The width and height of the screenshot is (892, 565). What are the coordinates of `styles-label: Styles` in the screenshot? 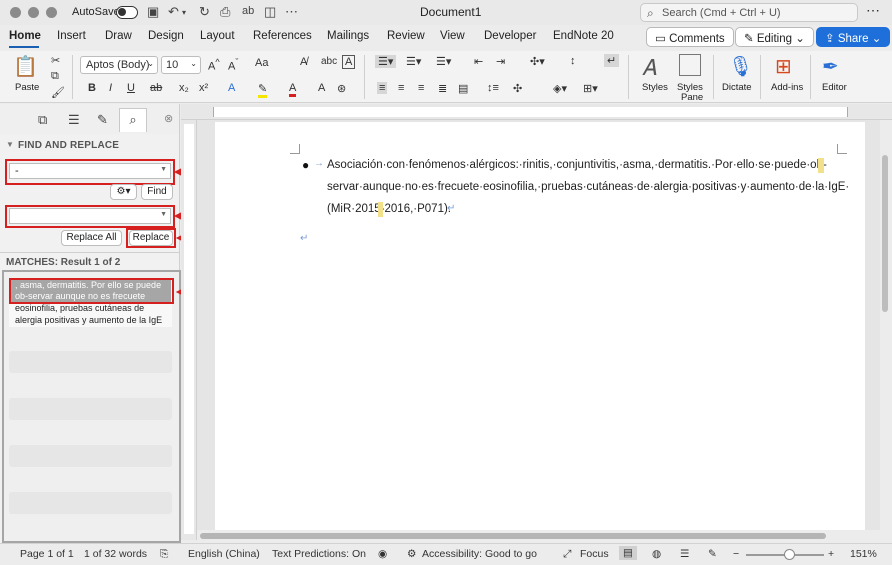 It's located at (655, 87).